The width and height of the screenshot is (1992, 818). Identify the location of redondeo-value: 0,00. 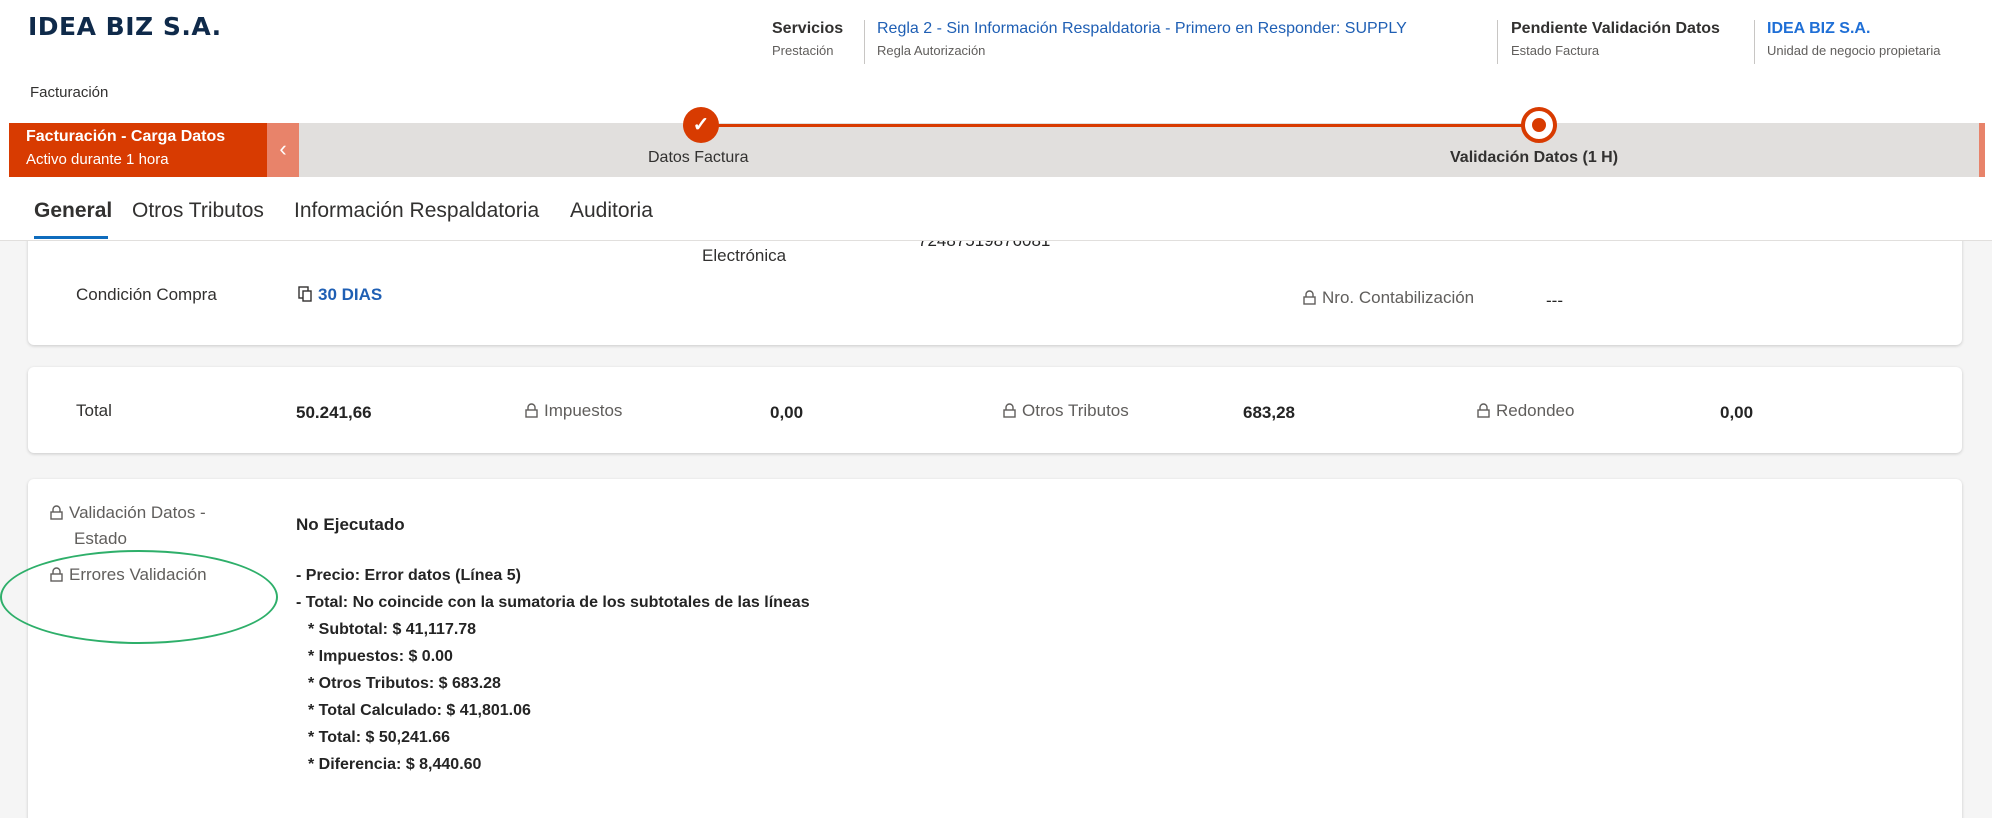
(1737, 412).